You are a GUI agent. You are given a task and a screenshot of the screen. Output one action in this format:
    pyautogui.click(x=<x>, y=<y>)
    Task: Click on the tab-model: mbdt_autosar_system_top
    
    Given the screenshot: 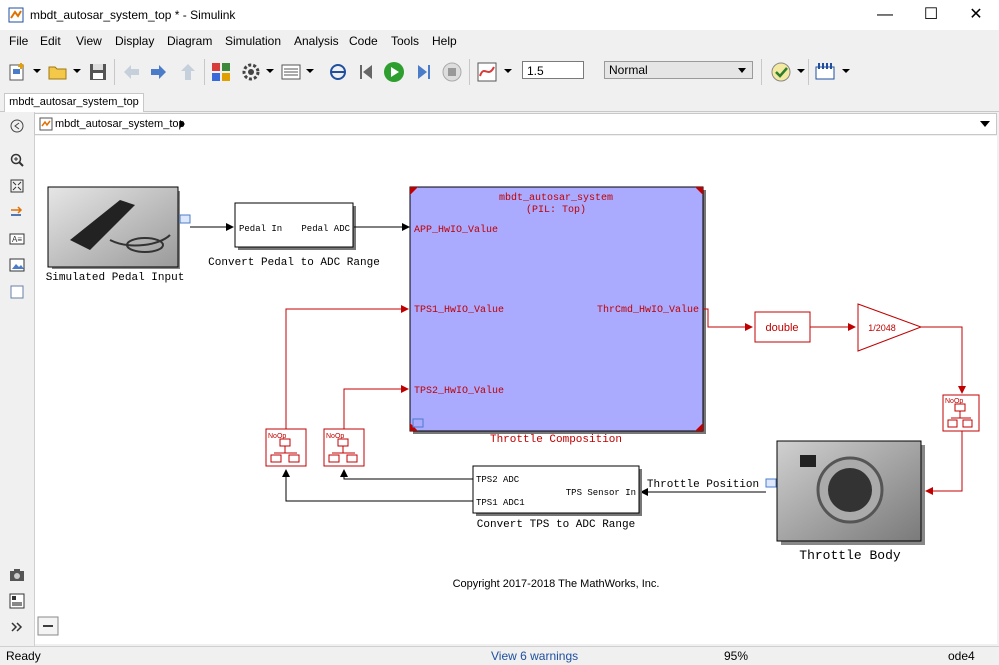 What is the action you would take?
    pyautogui.click(x=74, y=102)
    